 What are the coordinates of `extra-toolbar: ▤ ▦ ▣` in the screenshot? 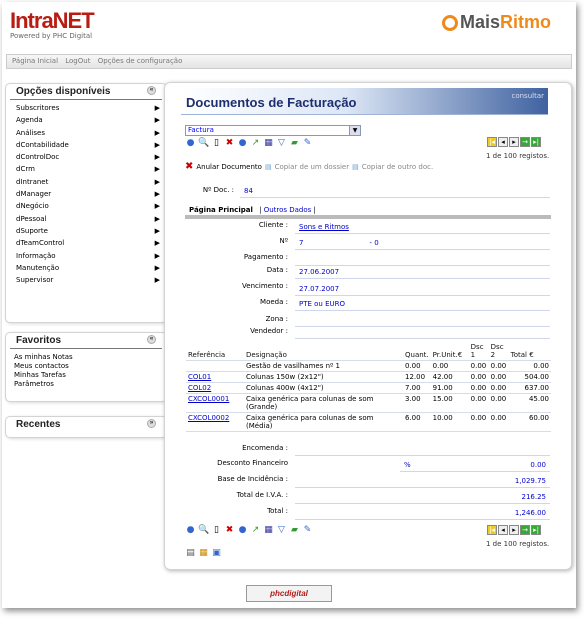 It's located at (203, 553).